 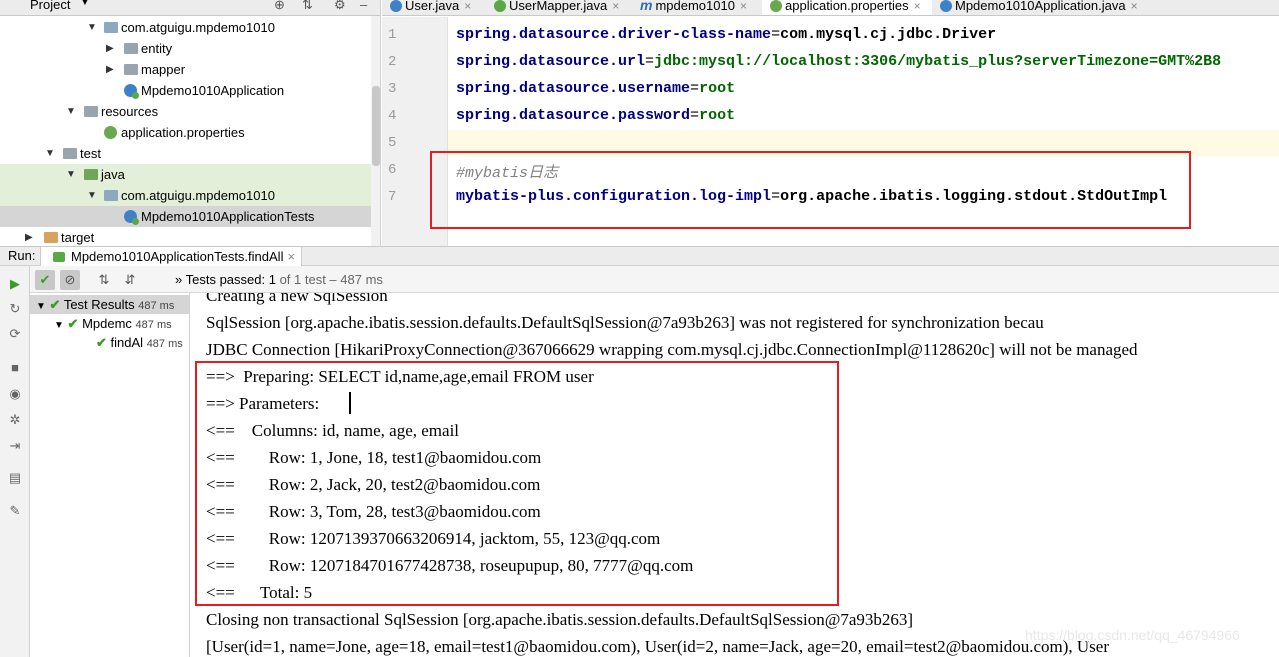 What do you see at coordinates (99, 304) in the screenshot?
I see `result-label: Test Results` at bounding box center [99, 304].